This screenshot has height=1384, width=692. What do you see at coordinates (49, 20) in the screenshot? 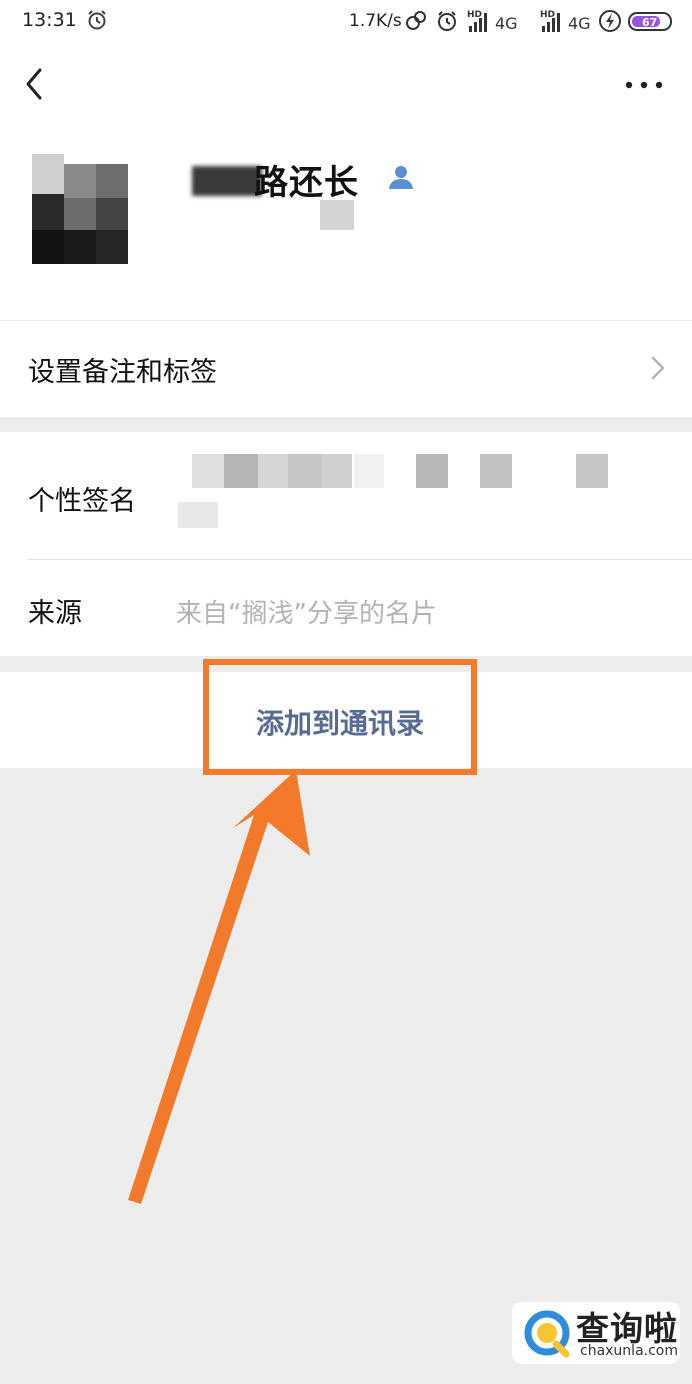
I see `status-time: 13:31` at bounding box center [49, 20].